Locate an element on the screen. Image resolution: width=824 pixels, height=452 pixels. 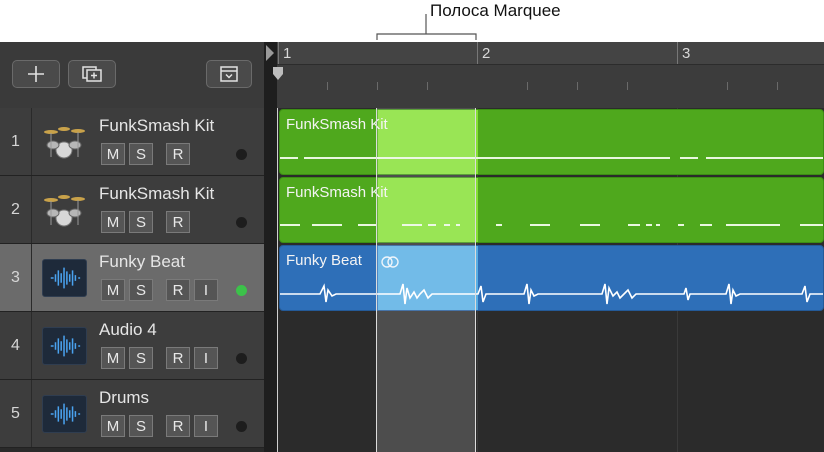
plus-icon is located at coordinates (36, 74).